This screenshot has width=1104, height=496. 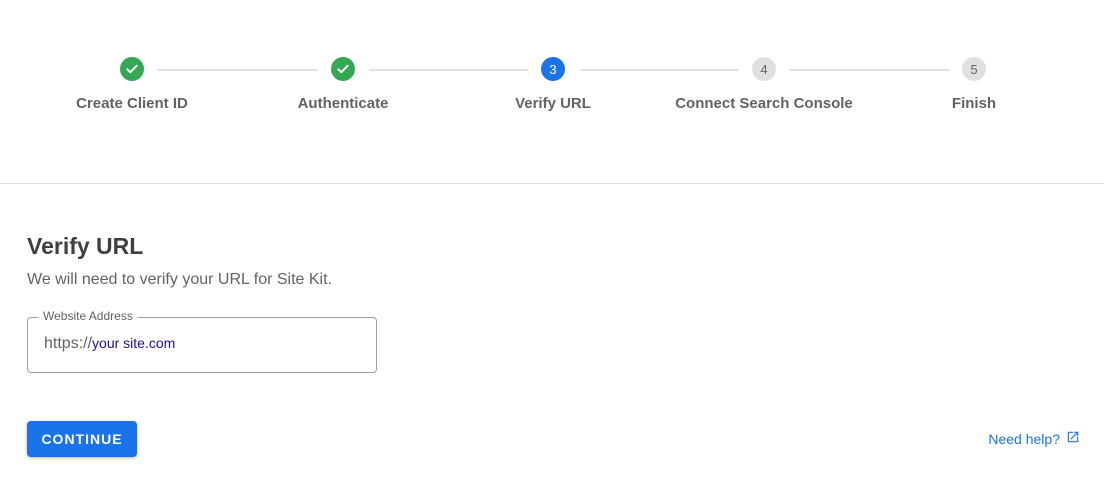 What do you see at coordinates (134, 343) in the screenshot?
I see `url-domain: your site.com` at bounding box center [134, 343].